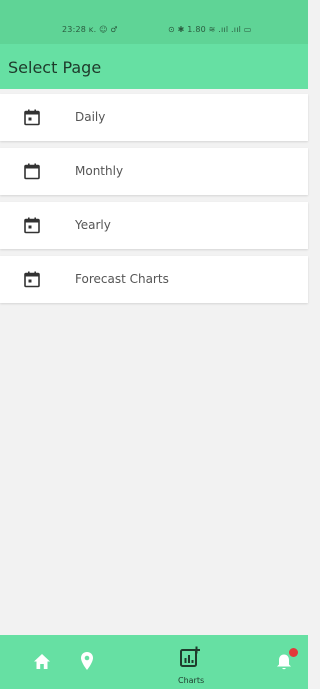  What do you see at coordinates (154, 66) in the screenshot?
I see `app-bar: Select Page` at bounding box center [154, 66].